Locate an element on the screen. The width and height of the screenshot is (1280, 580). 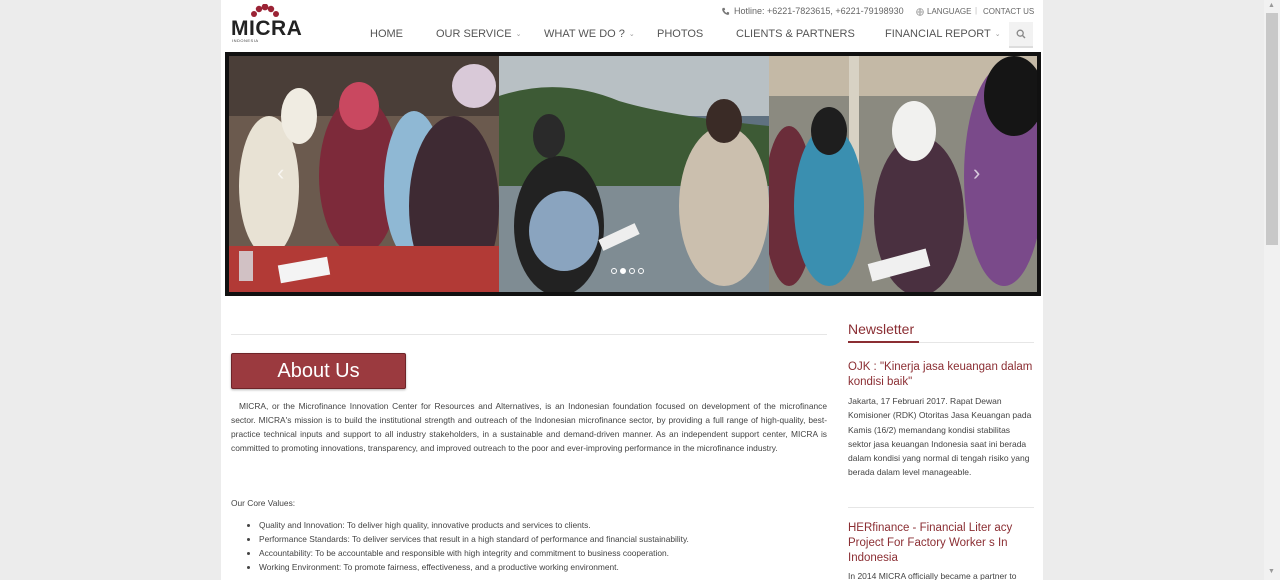
nav-home-label: HOME is located at coordinates (386, 34).